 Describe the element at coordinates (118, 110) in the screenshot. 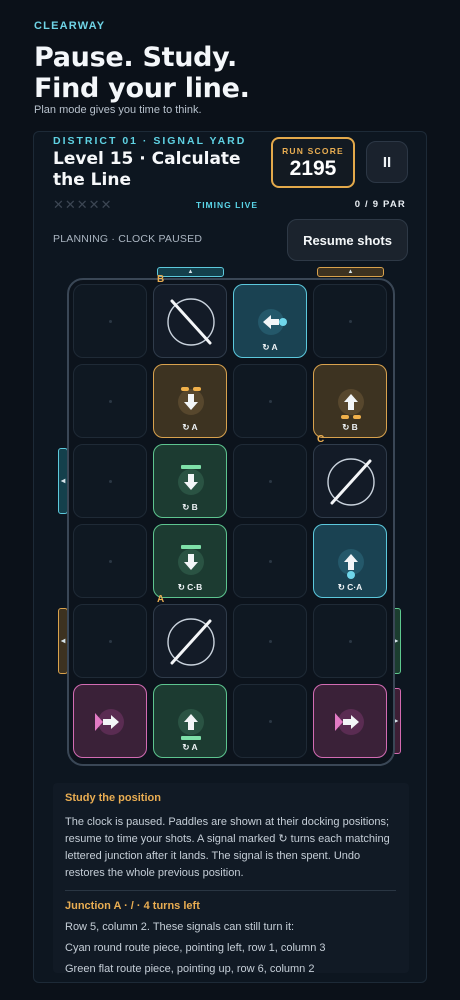

I see `tagline: Plan mode gives you time to think.` at that location.